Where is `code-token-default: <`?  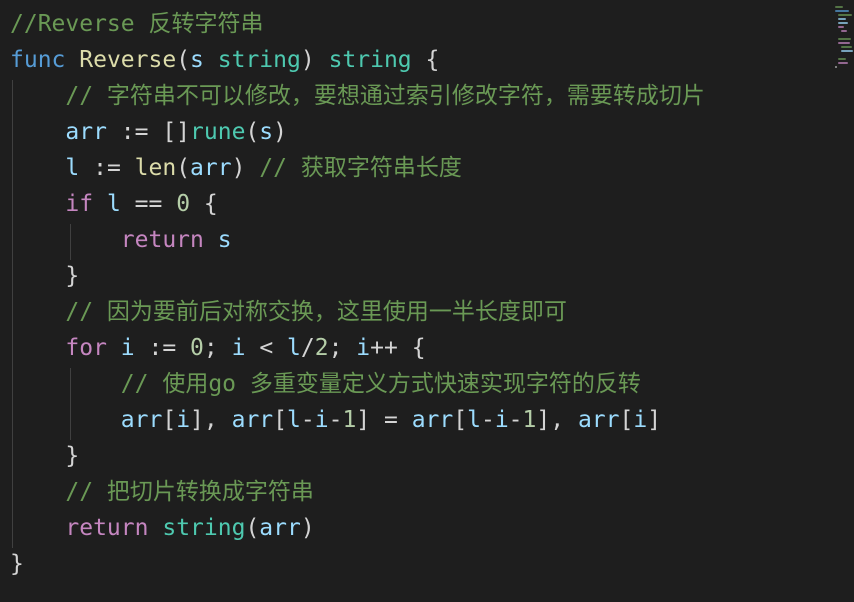
code-token-default: < is located at coordinates (266, 348).